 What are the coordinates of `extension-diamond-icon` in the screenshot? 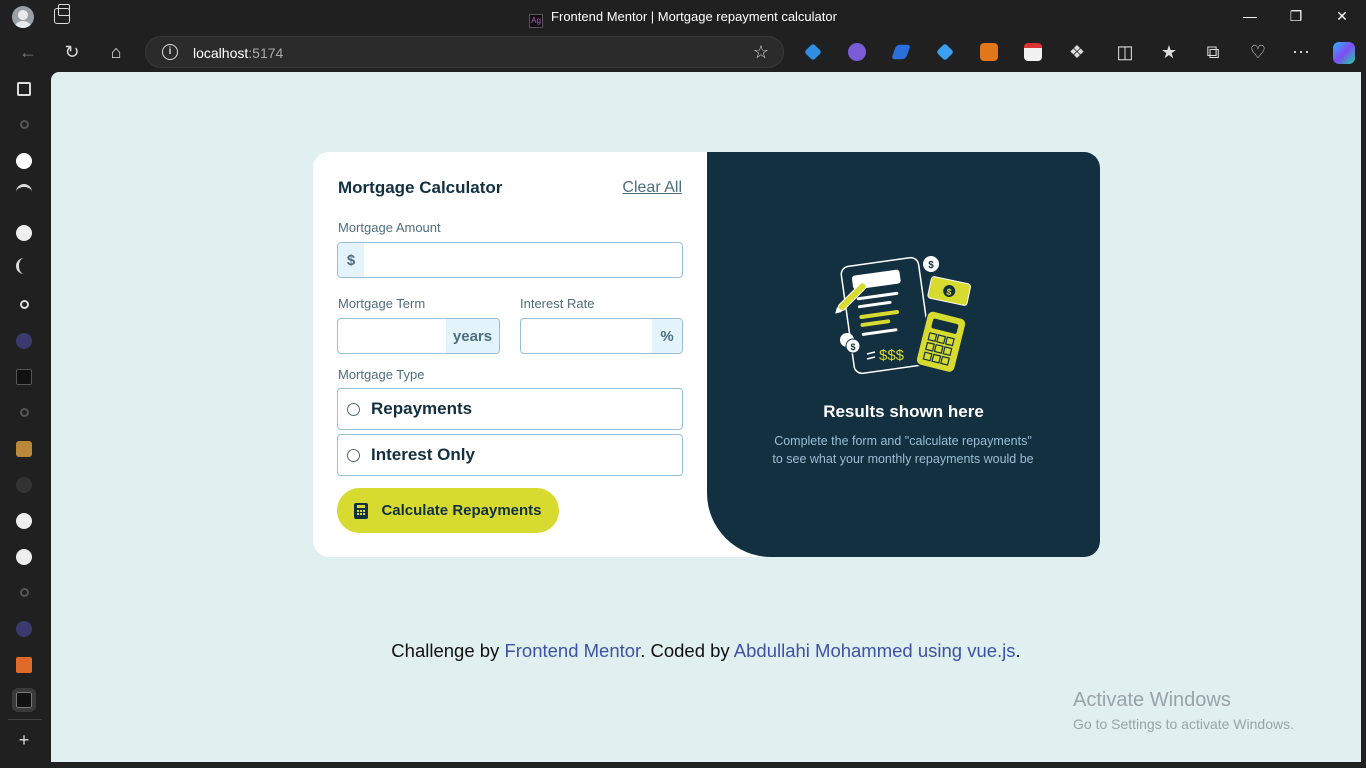 It's located at (813, 52).